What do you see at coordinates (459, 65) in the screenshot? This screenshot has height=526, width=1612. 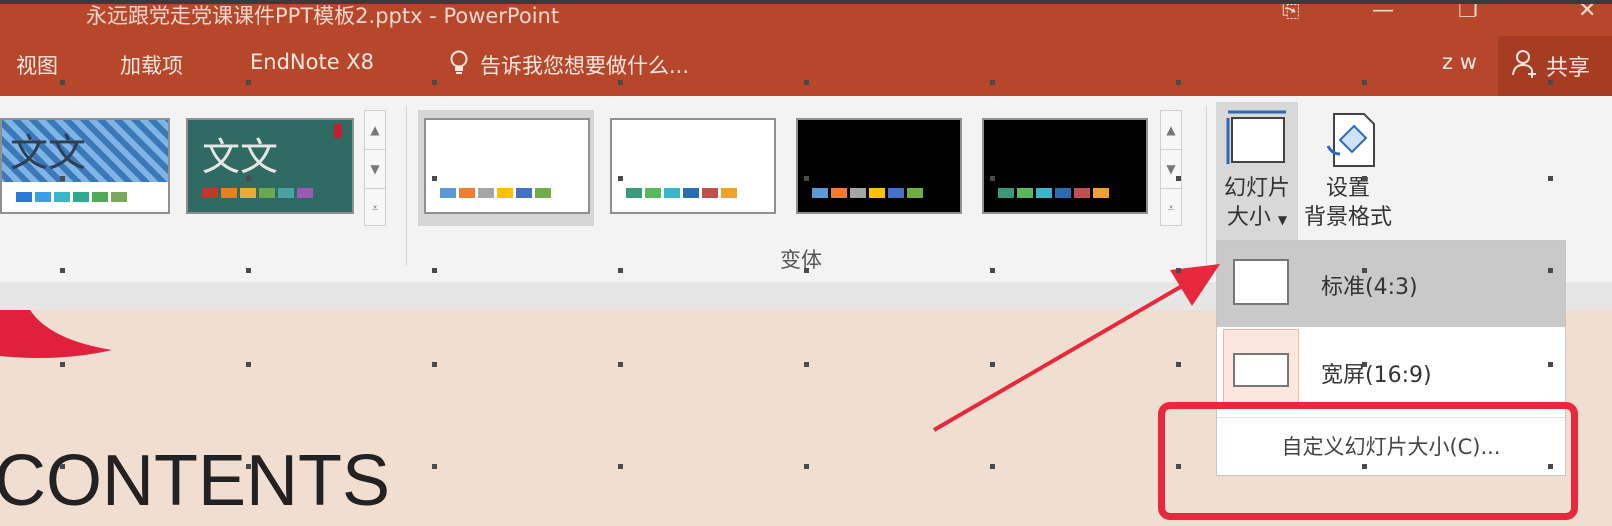 I see `lightbulb-icon` at bounding box center [459, 65].